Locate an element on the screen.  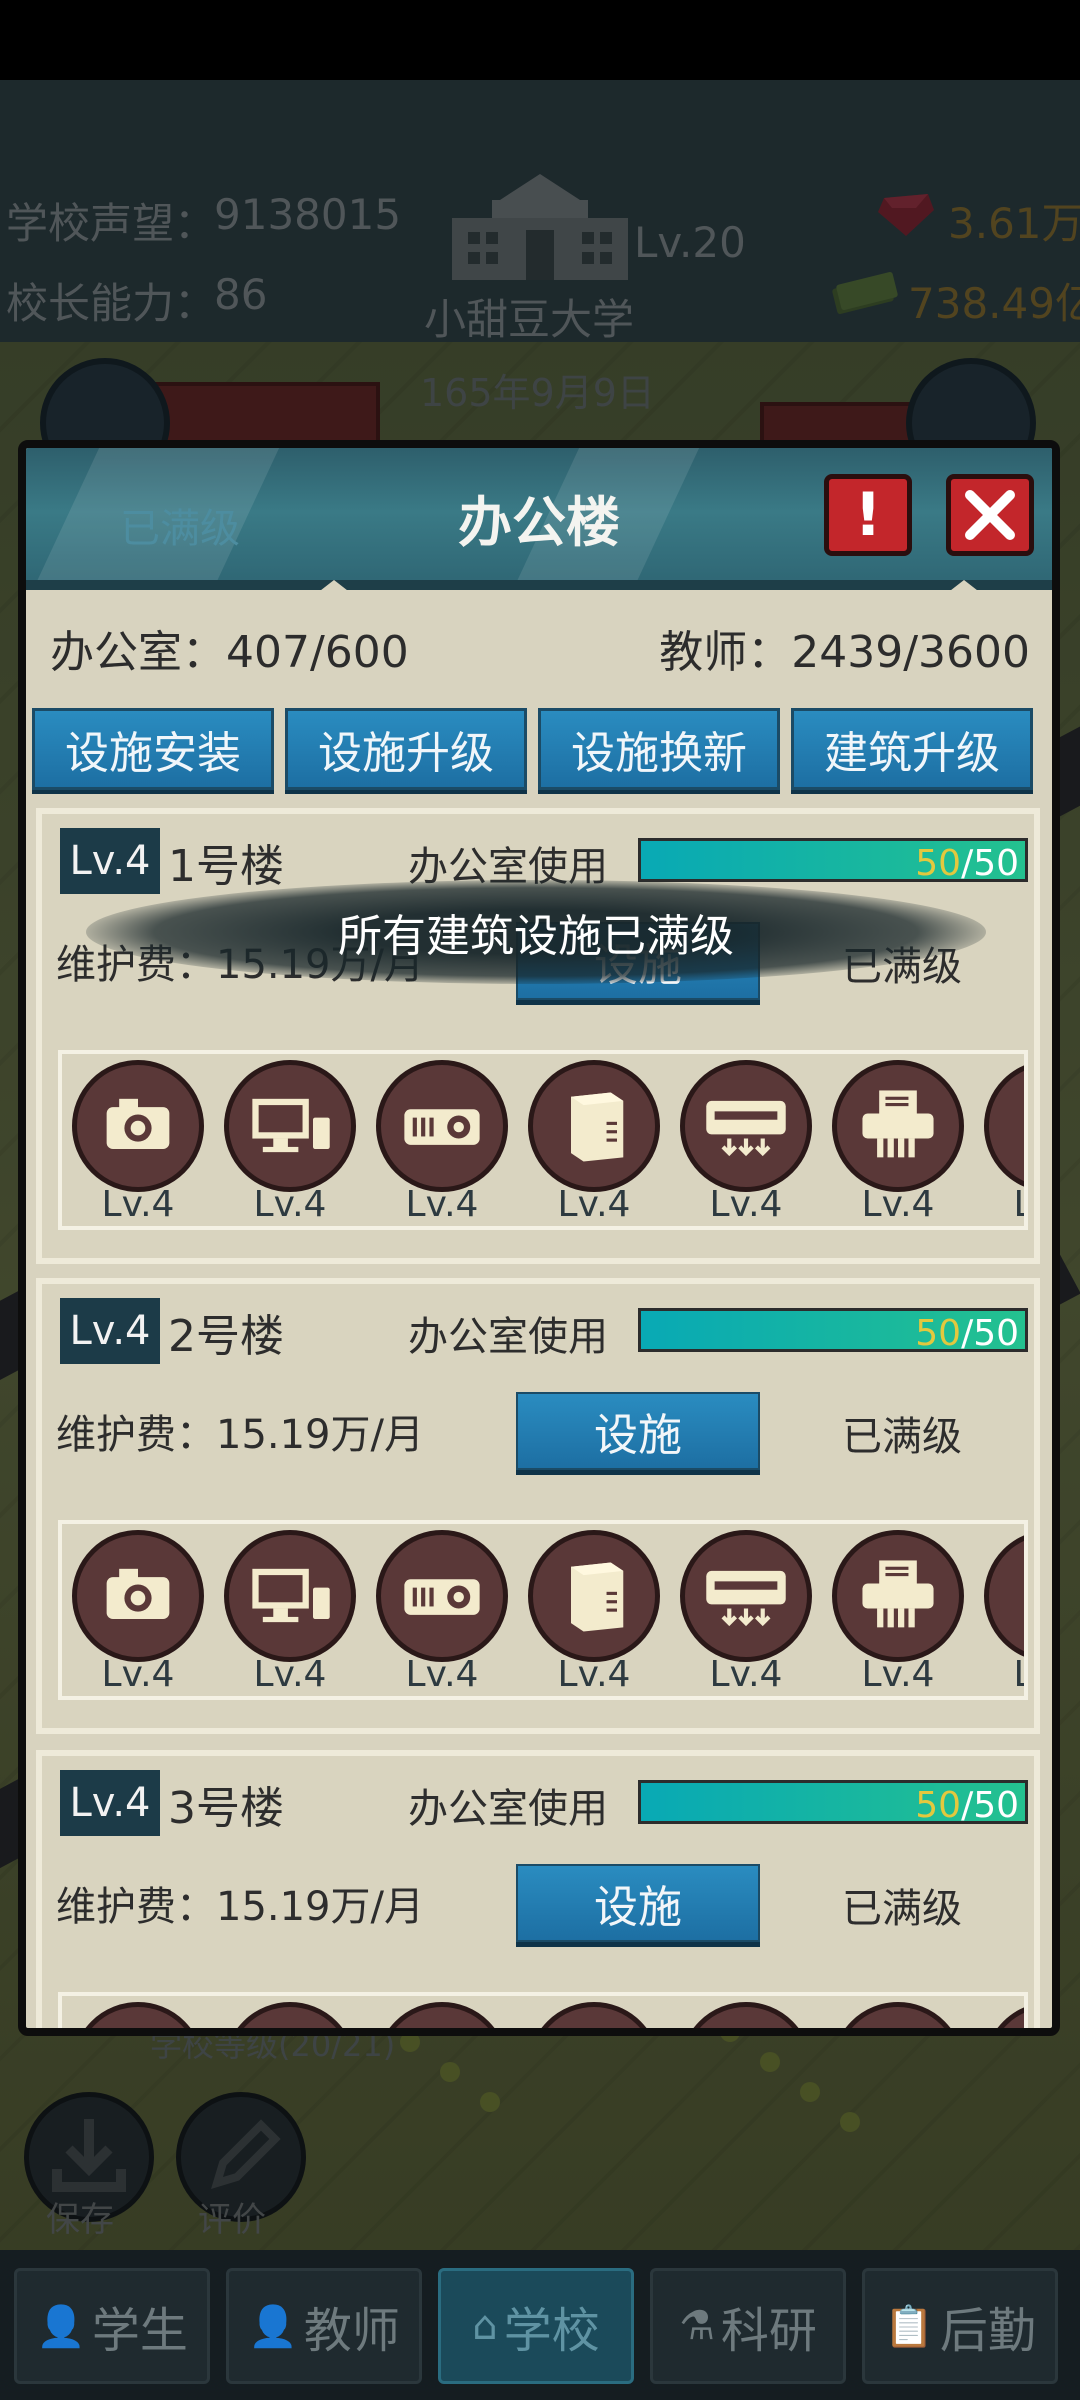
teacher-icon: 👤 is located at coordinates (273, 2326).